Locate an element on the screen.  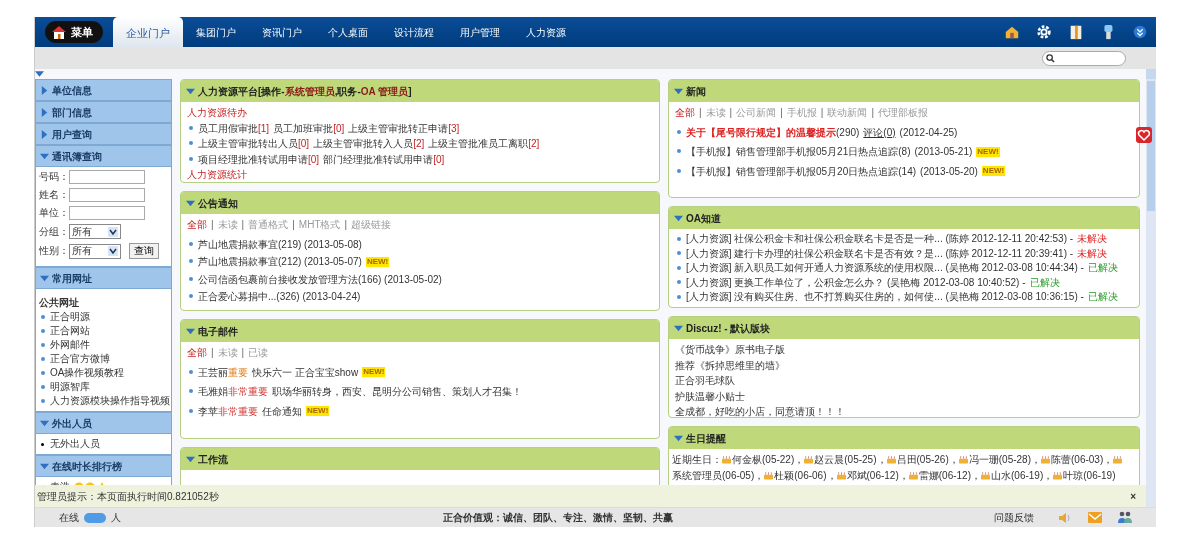
sidebar-section-header: 通讯簿查询 is located at coordinates (103, 156).